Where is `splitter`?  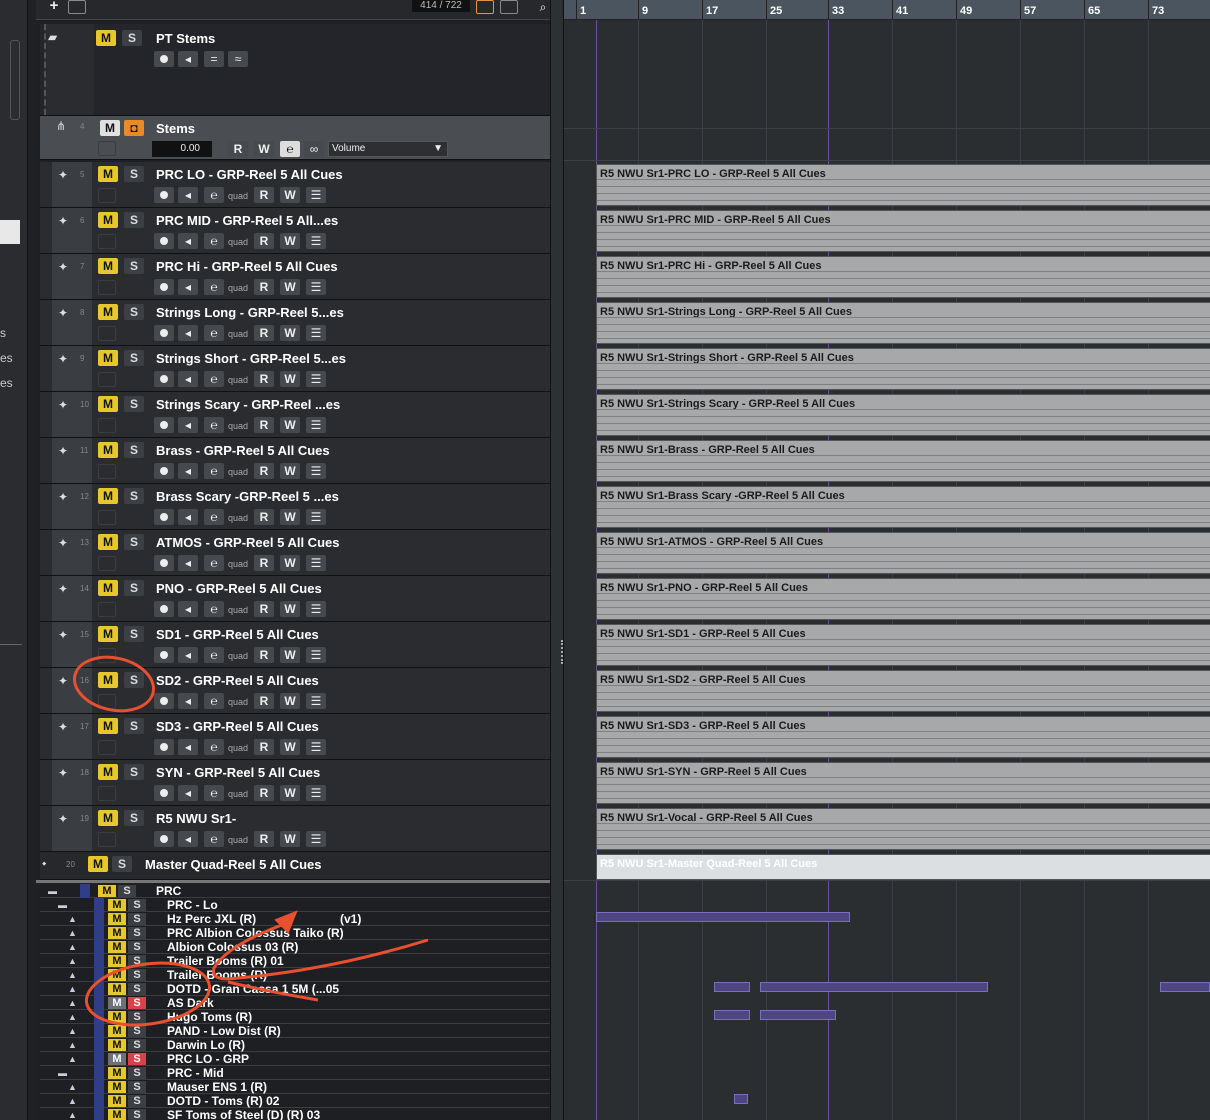
splitter is located at coordinates (557, 560).